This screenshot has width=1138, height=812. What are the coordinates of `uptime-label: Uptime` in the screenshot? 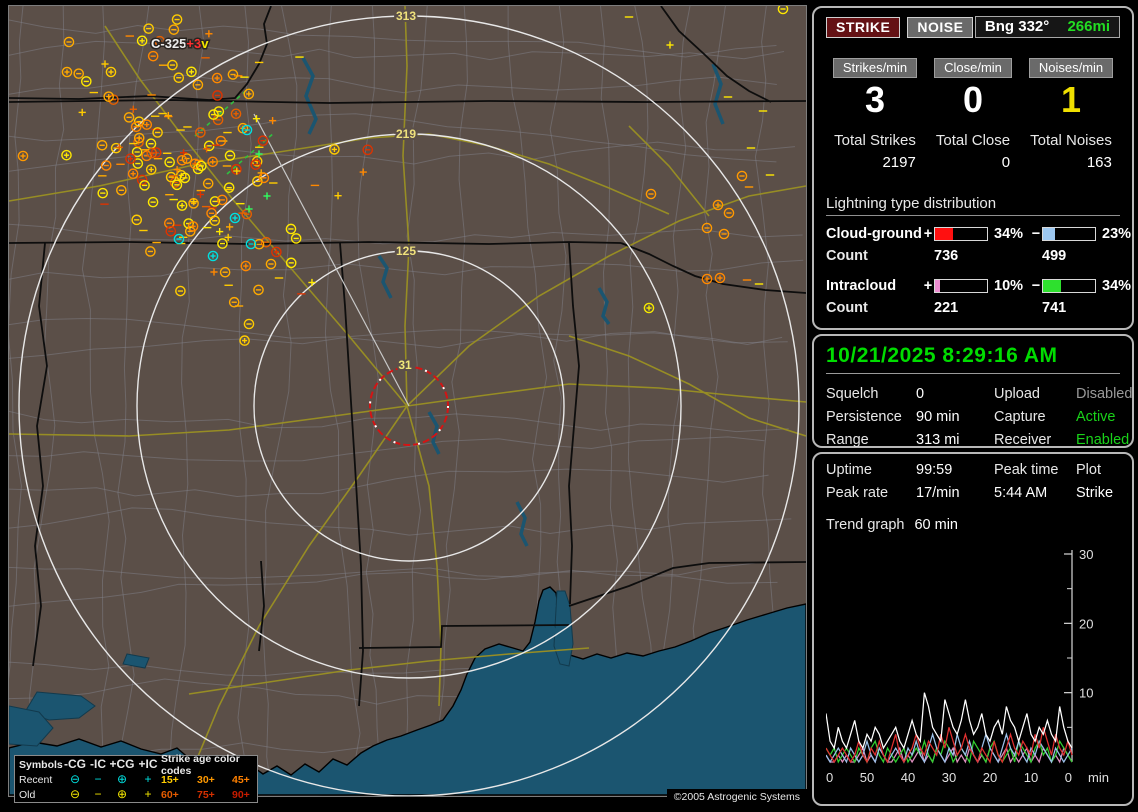 It's located at (849, 470).